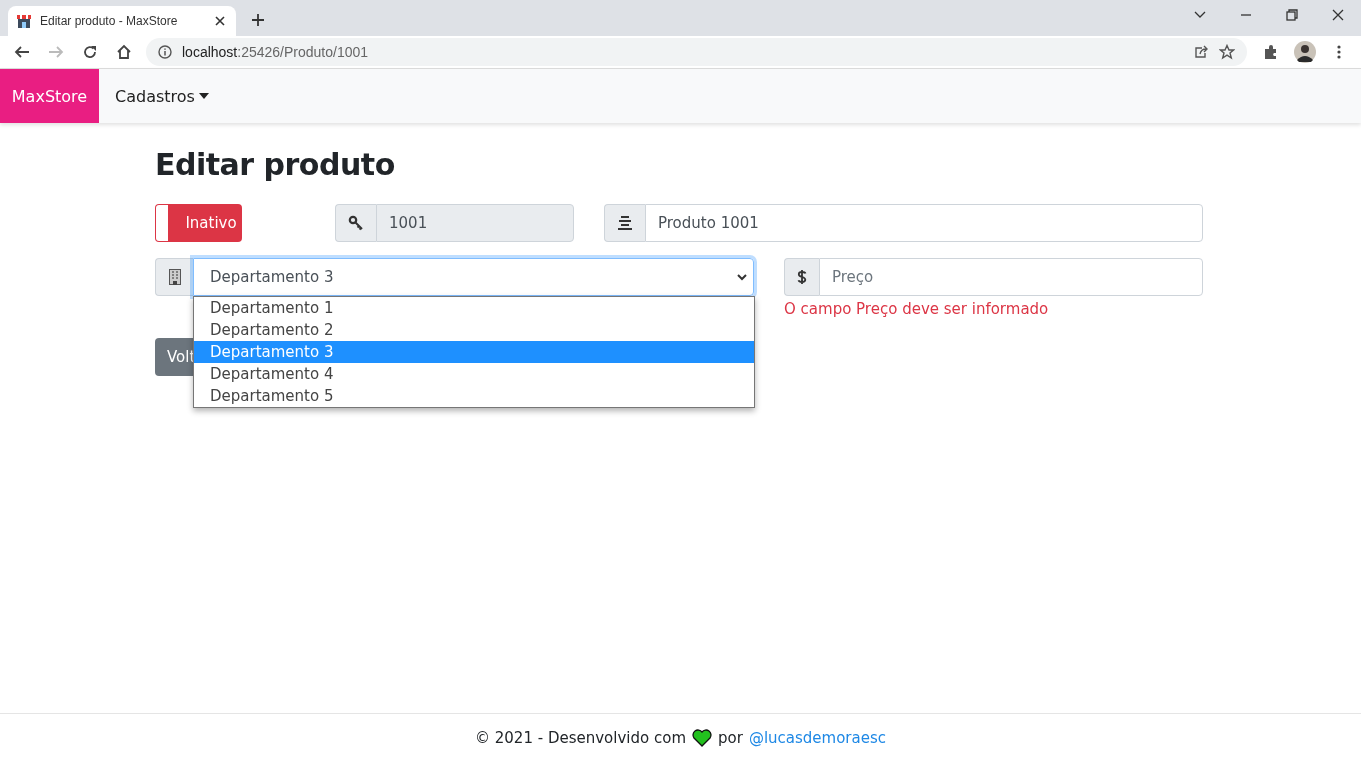  What do you see at coordinates (474, 396) in the screenshot?
I see `dropdown-option: Departamento 5` at bounding box center [474, 396].